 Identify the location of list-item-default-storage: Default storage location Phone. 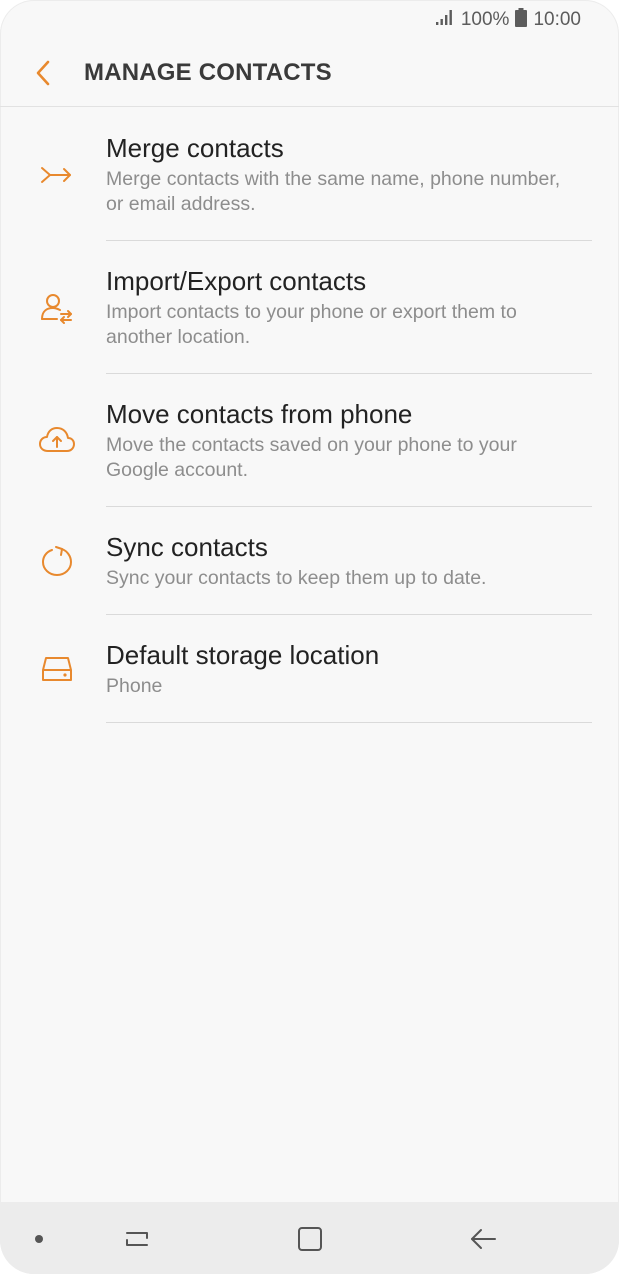
(309, 669).